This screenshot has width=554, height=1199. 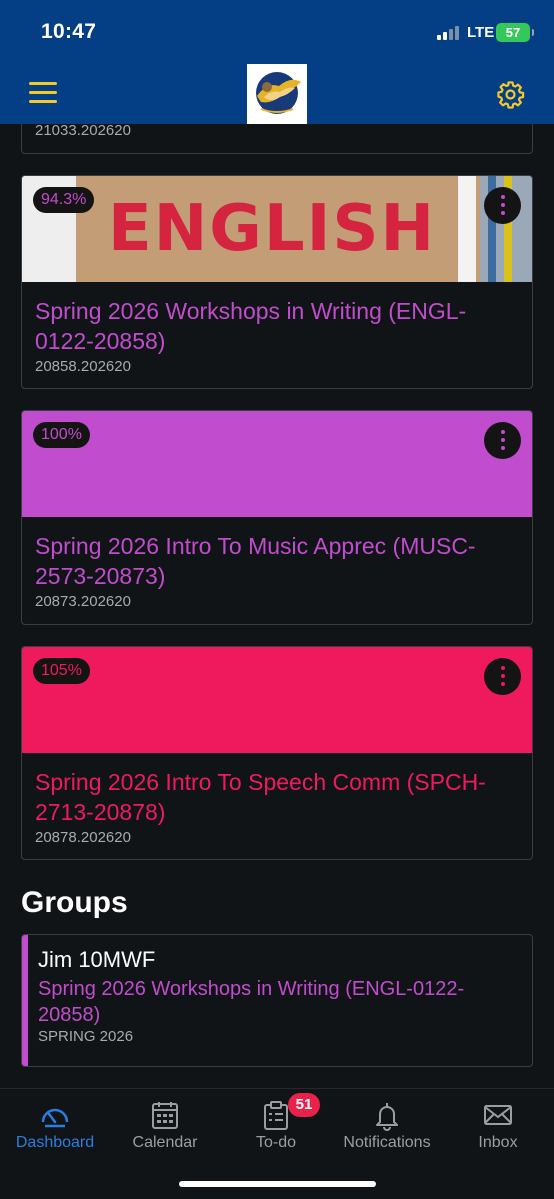 I want to click on home-indicator, so click(x=277, y=1184).